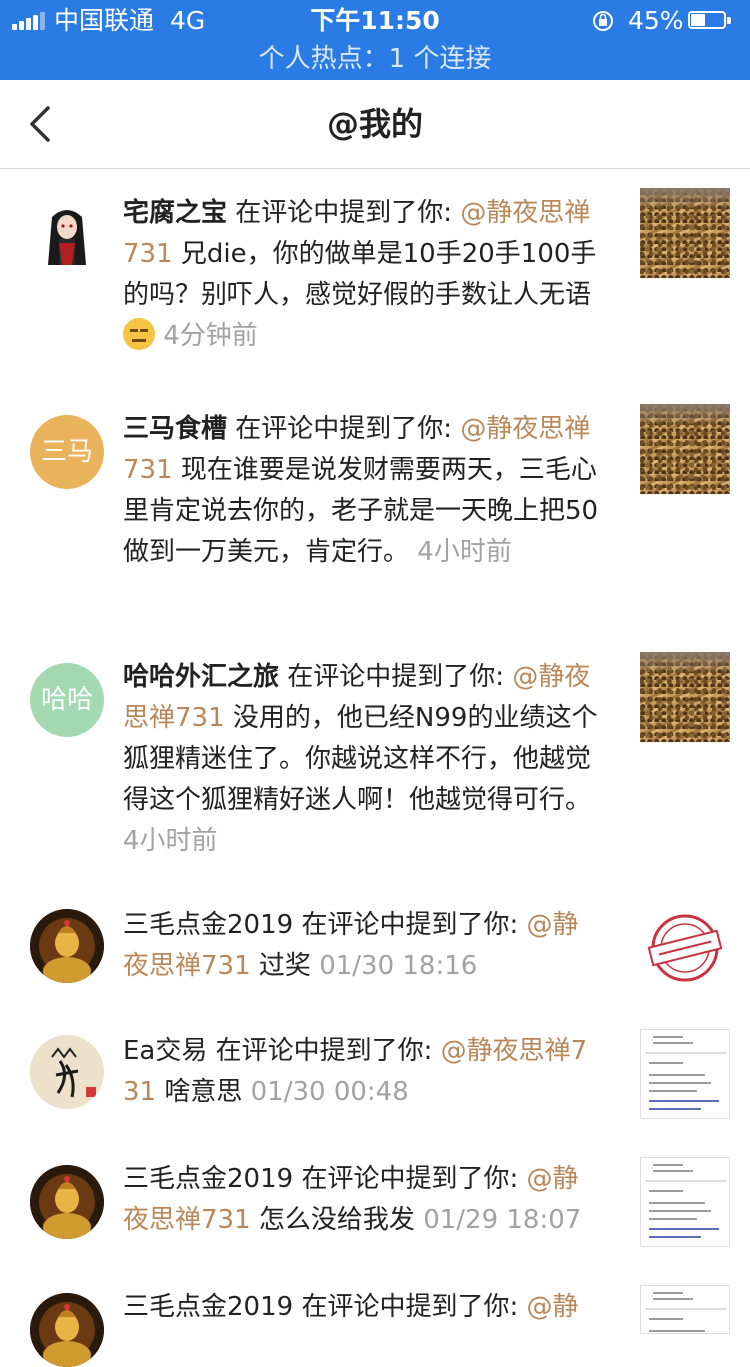 The image size is (750, 1367). I want to click on nav-bar: @我的, so click(375, 124).